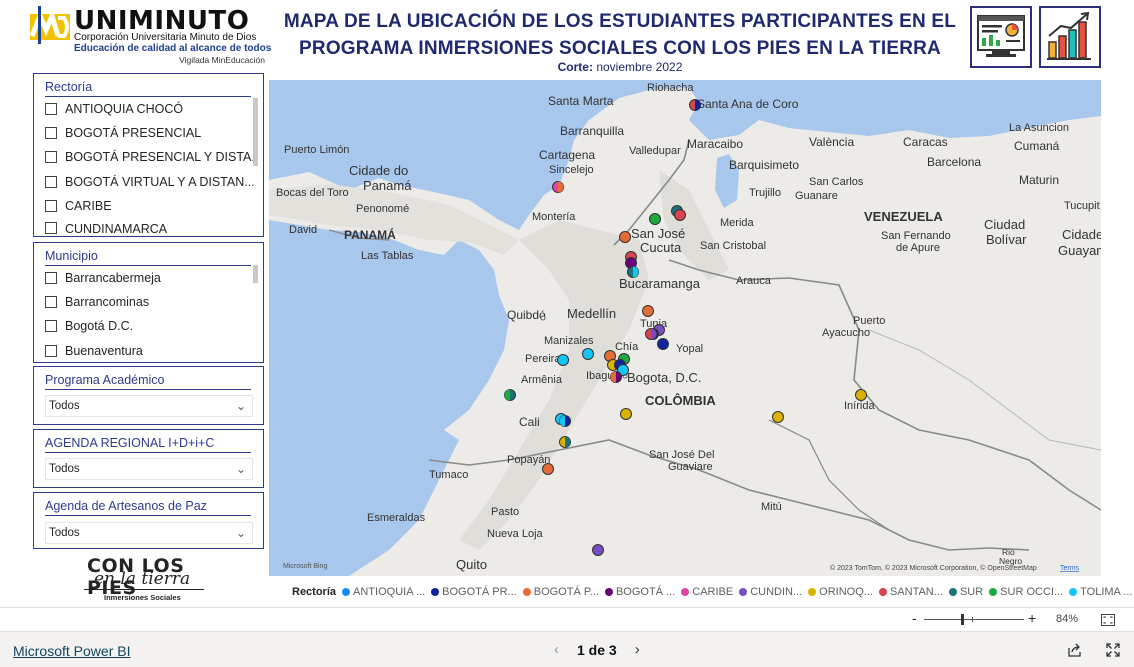 The height and width of the screenshot is (667, 1134). Describe the element at coordinates (151, 133) in the screenshot. I see `slicer-option: BOGOTÁ PRESENCIAL` at that location.